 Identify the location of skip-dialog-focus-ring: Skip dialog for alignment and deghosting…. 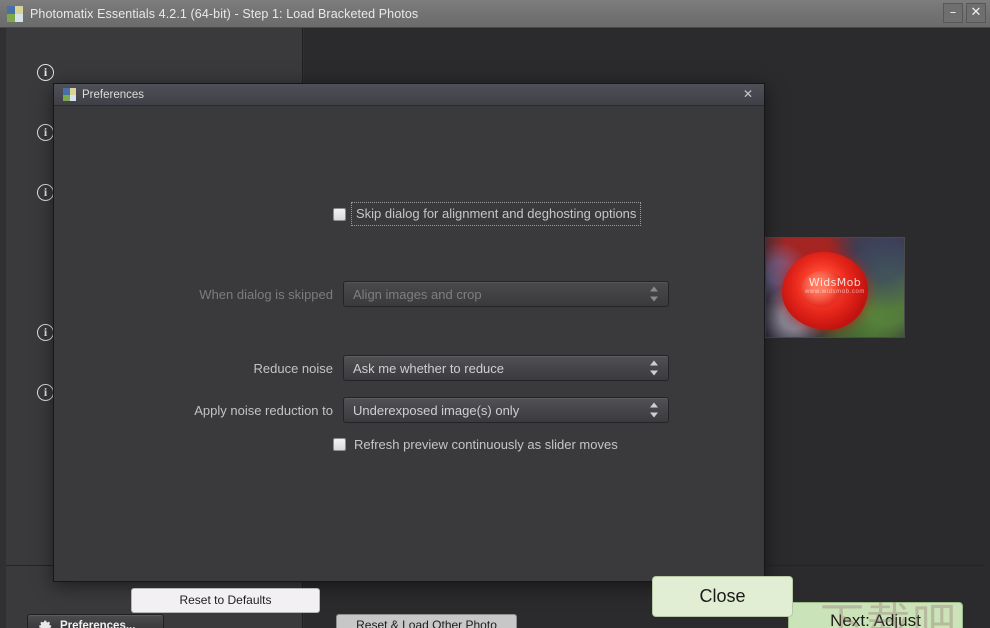
(496, 214).